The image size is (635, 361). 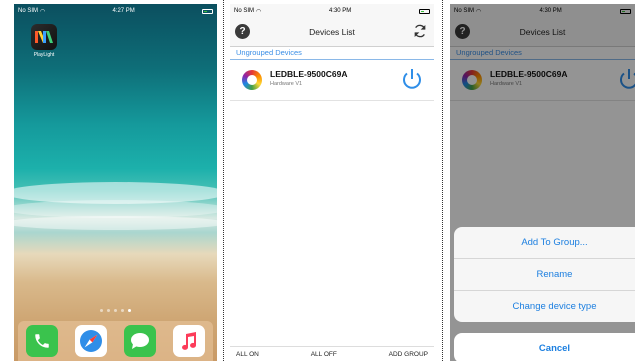 I want to click on cancel-button: Cancel, so click(x=544, y=347).